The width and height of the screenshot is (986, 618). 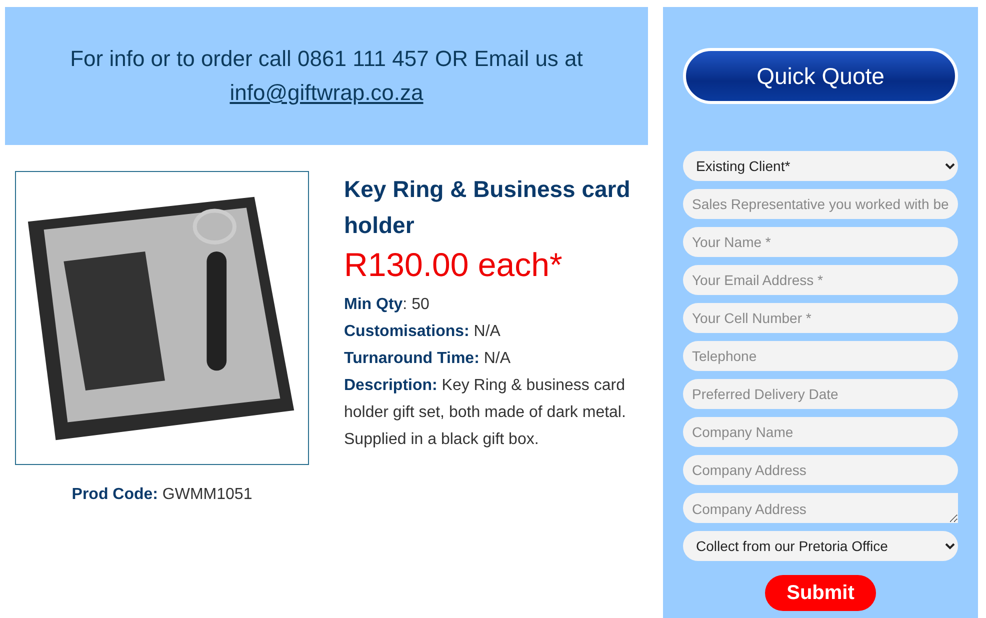 I want to click on spec-text: Customisations: N/A, so click(x=423, y=332).